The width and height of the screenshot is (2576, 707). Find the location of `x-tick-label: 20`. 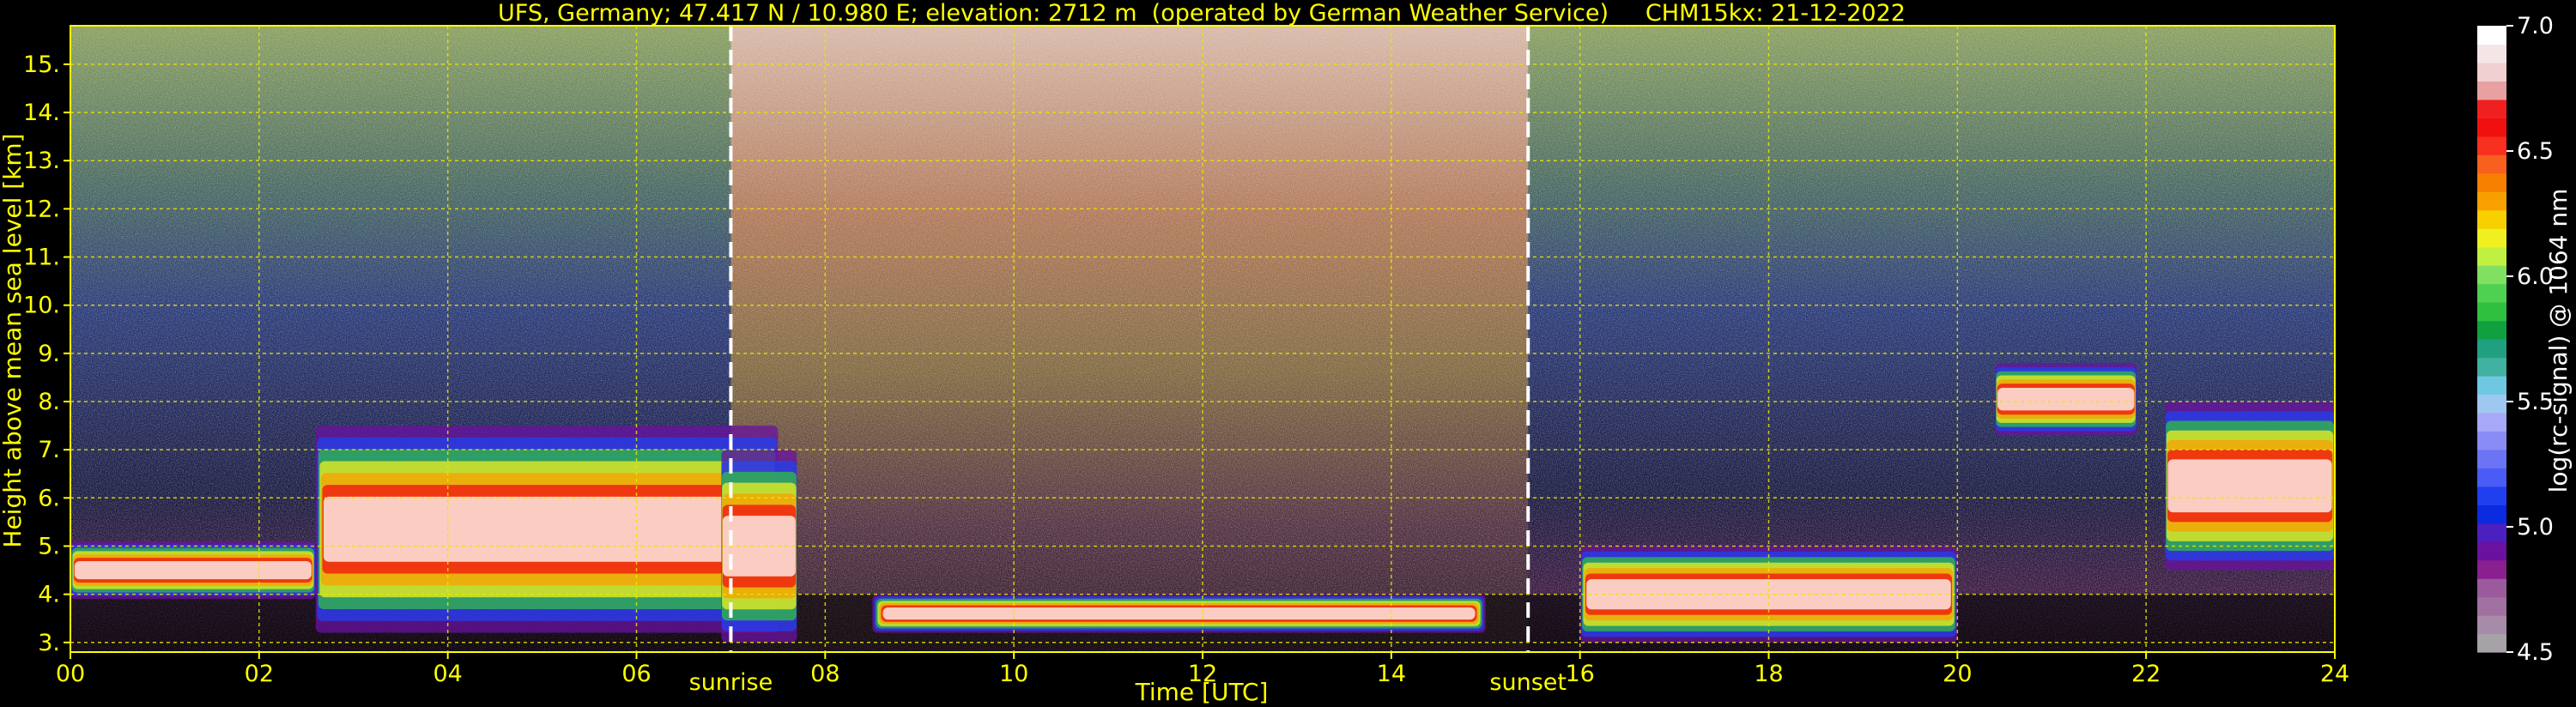

x-tick-label: 20 is located at coordinates (1957, 674).